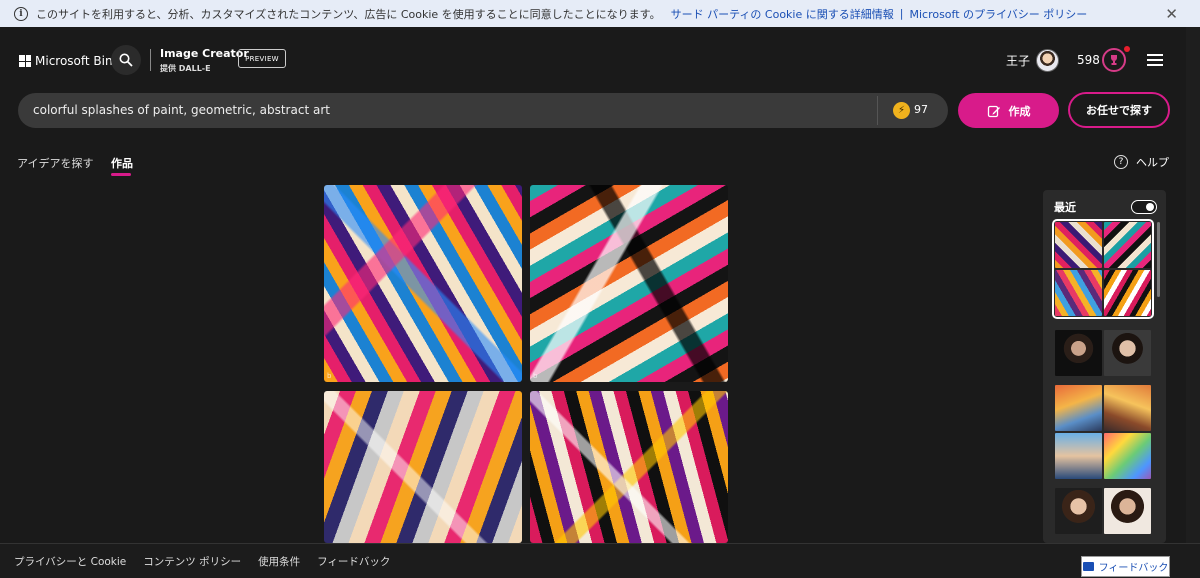 Image resolution: width=1200 pixels, height=578 pixels. I want to click on boost-count: 97, so click(921, 109).